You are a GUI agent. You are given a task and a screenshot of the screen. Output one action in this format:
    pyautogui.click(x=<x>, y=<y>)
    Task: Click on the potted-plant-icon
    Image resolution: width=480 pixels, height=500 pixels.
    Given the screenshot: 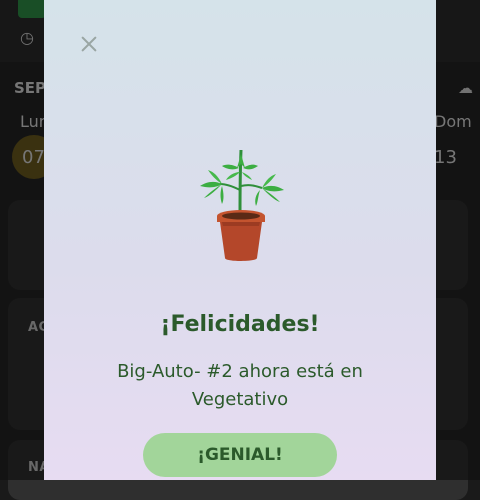 What is the action you would take?
    pyautogui.click(x=242, y=205)
    